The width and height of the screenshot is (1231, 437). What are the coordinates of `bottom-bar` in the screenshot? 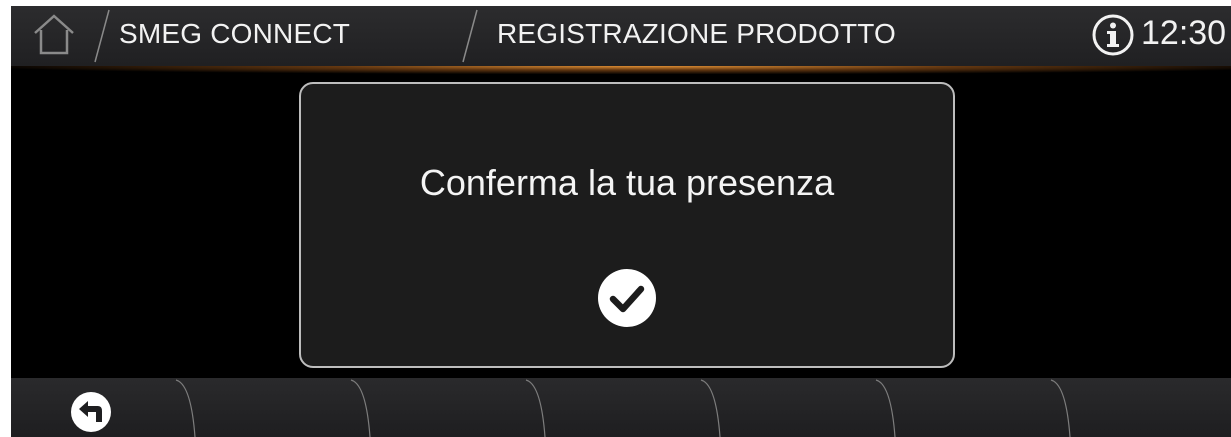 It's located at (621, 407).